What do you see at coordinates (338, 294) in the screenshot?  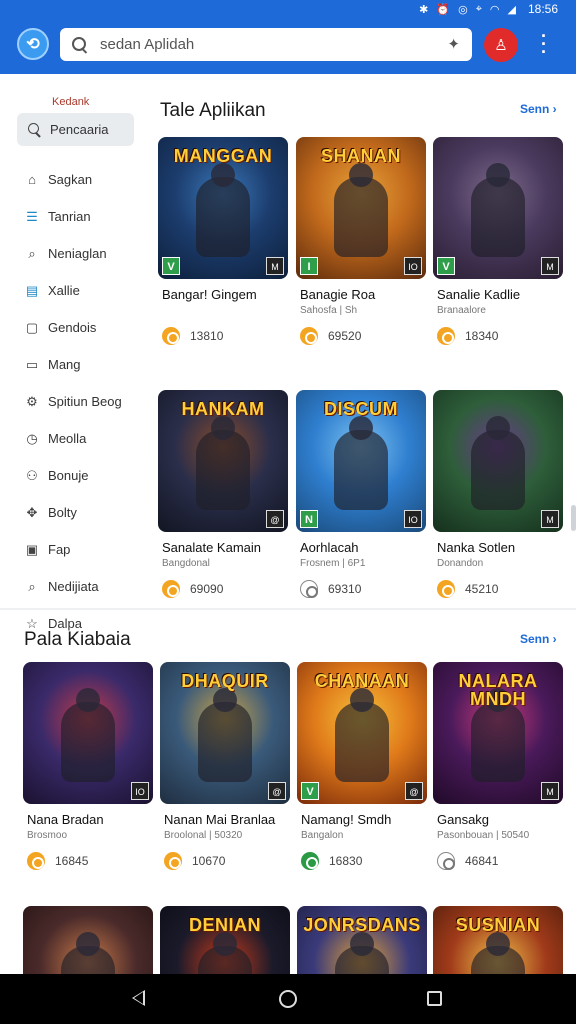 I see `app-name: Banagie Roa` at bounding box center [338, 294].